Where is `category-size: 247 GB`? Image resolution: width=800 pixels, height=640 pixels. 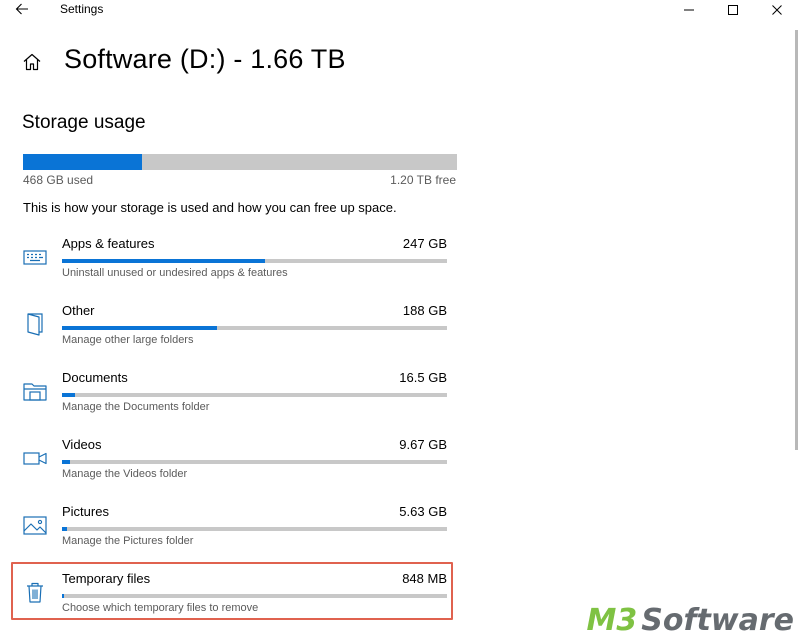 category-size: 247 GB is located at coordinates (424, 243).